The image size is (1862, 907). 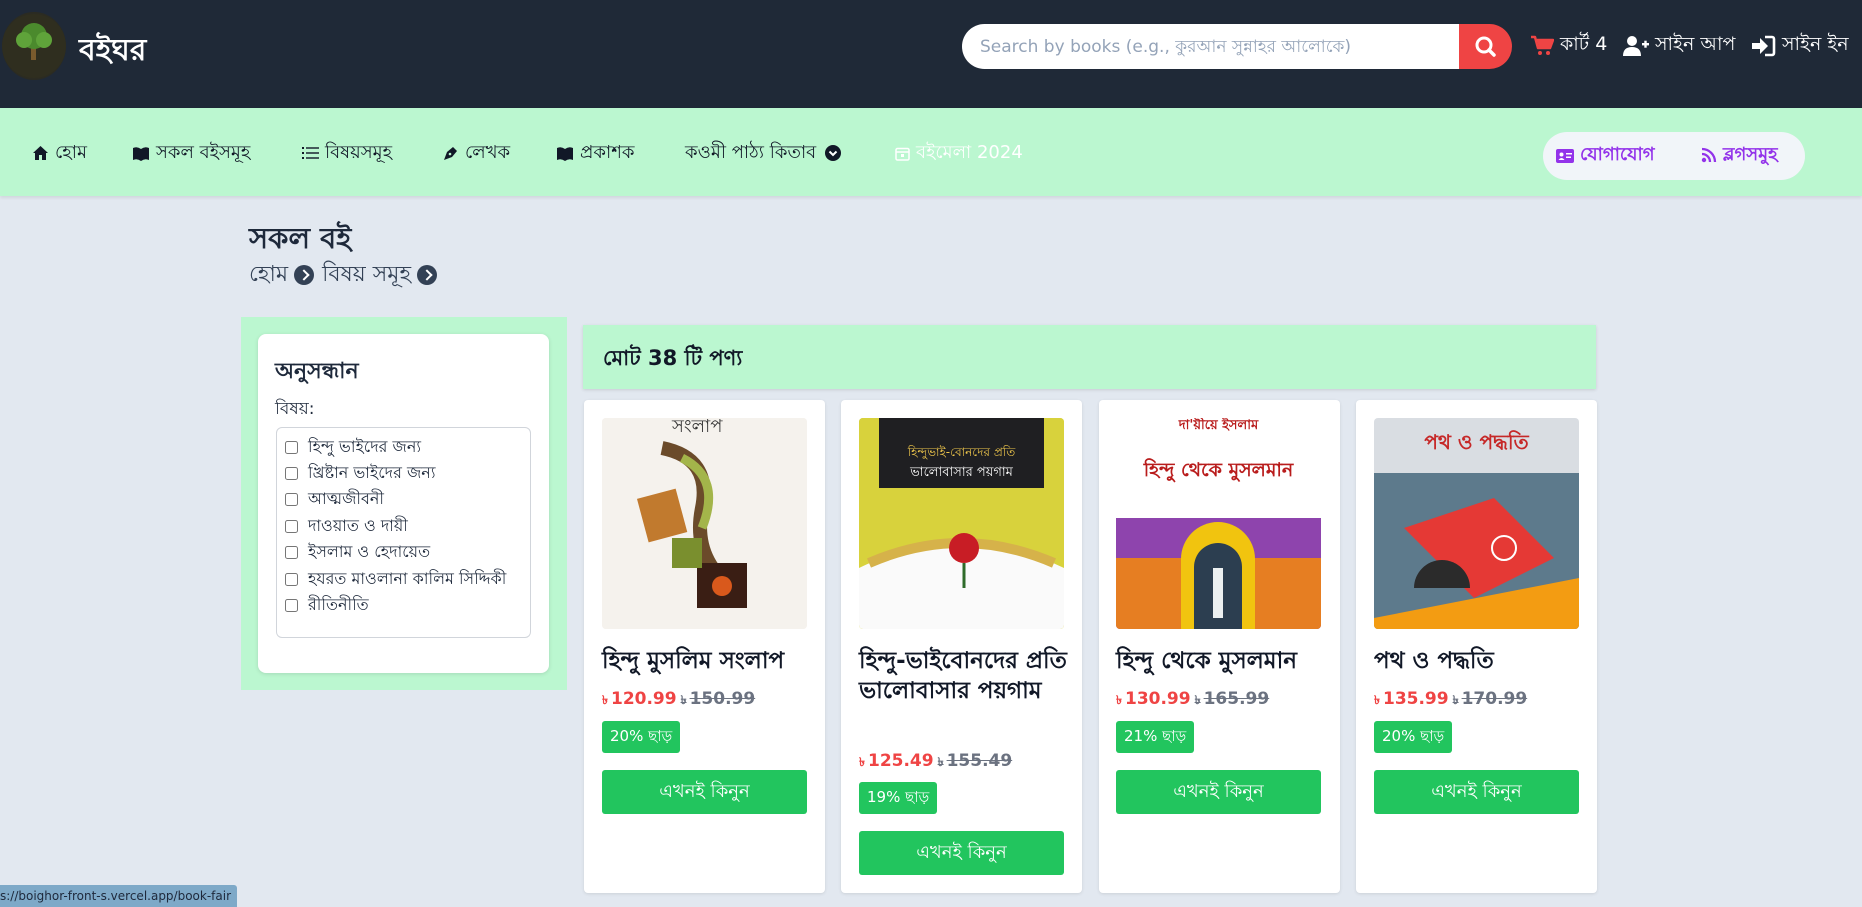 What do you see at coordinates (1542, 45) in the screenshot?
I see `cart-icon` at bounding box center [1542, 45].